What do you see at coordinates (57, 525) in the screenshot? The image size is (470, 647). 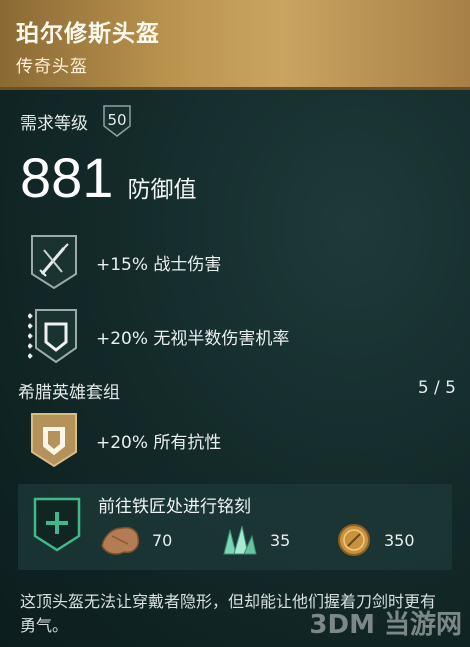 I see `engrave-plus-icon` at bounding box center [57, 525].